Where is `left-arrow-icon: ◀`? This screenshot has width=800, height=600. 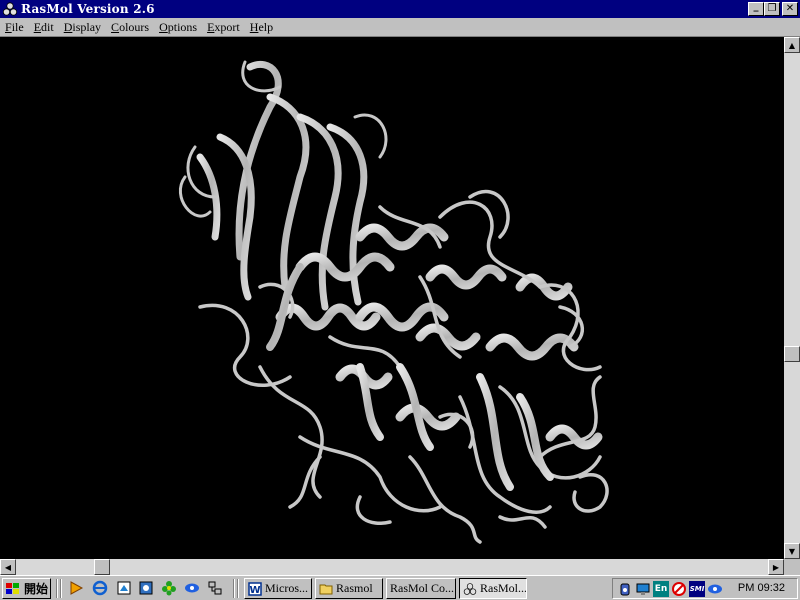
left-arrow-icon: ◀ is located at coordinates (8, 567).